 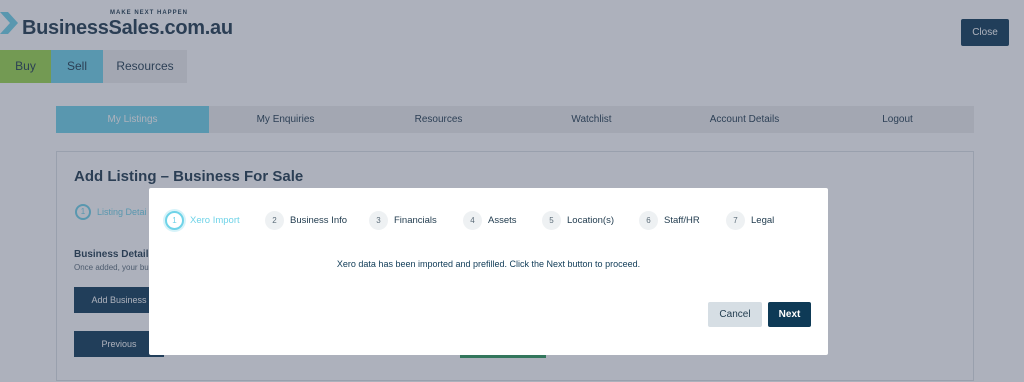 I want to click on step-number: 6, so click(x=648, y=220).